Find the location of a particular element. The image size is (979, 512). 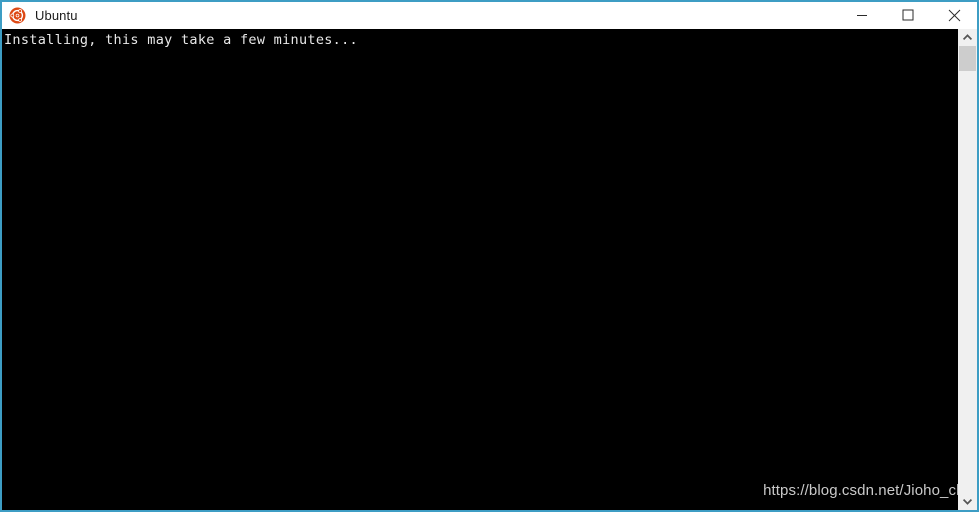

maximize-button is located at coordinates (908, 15).